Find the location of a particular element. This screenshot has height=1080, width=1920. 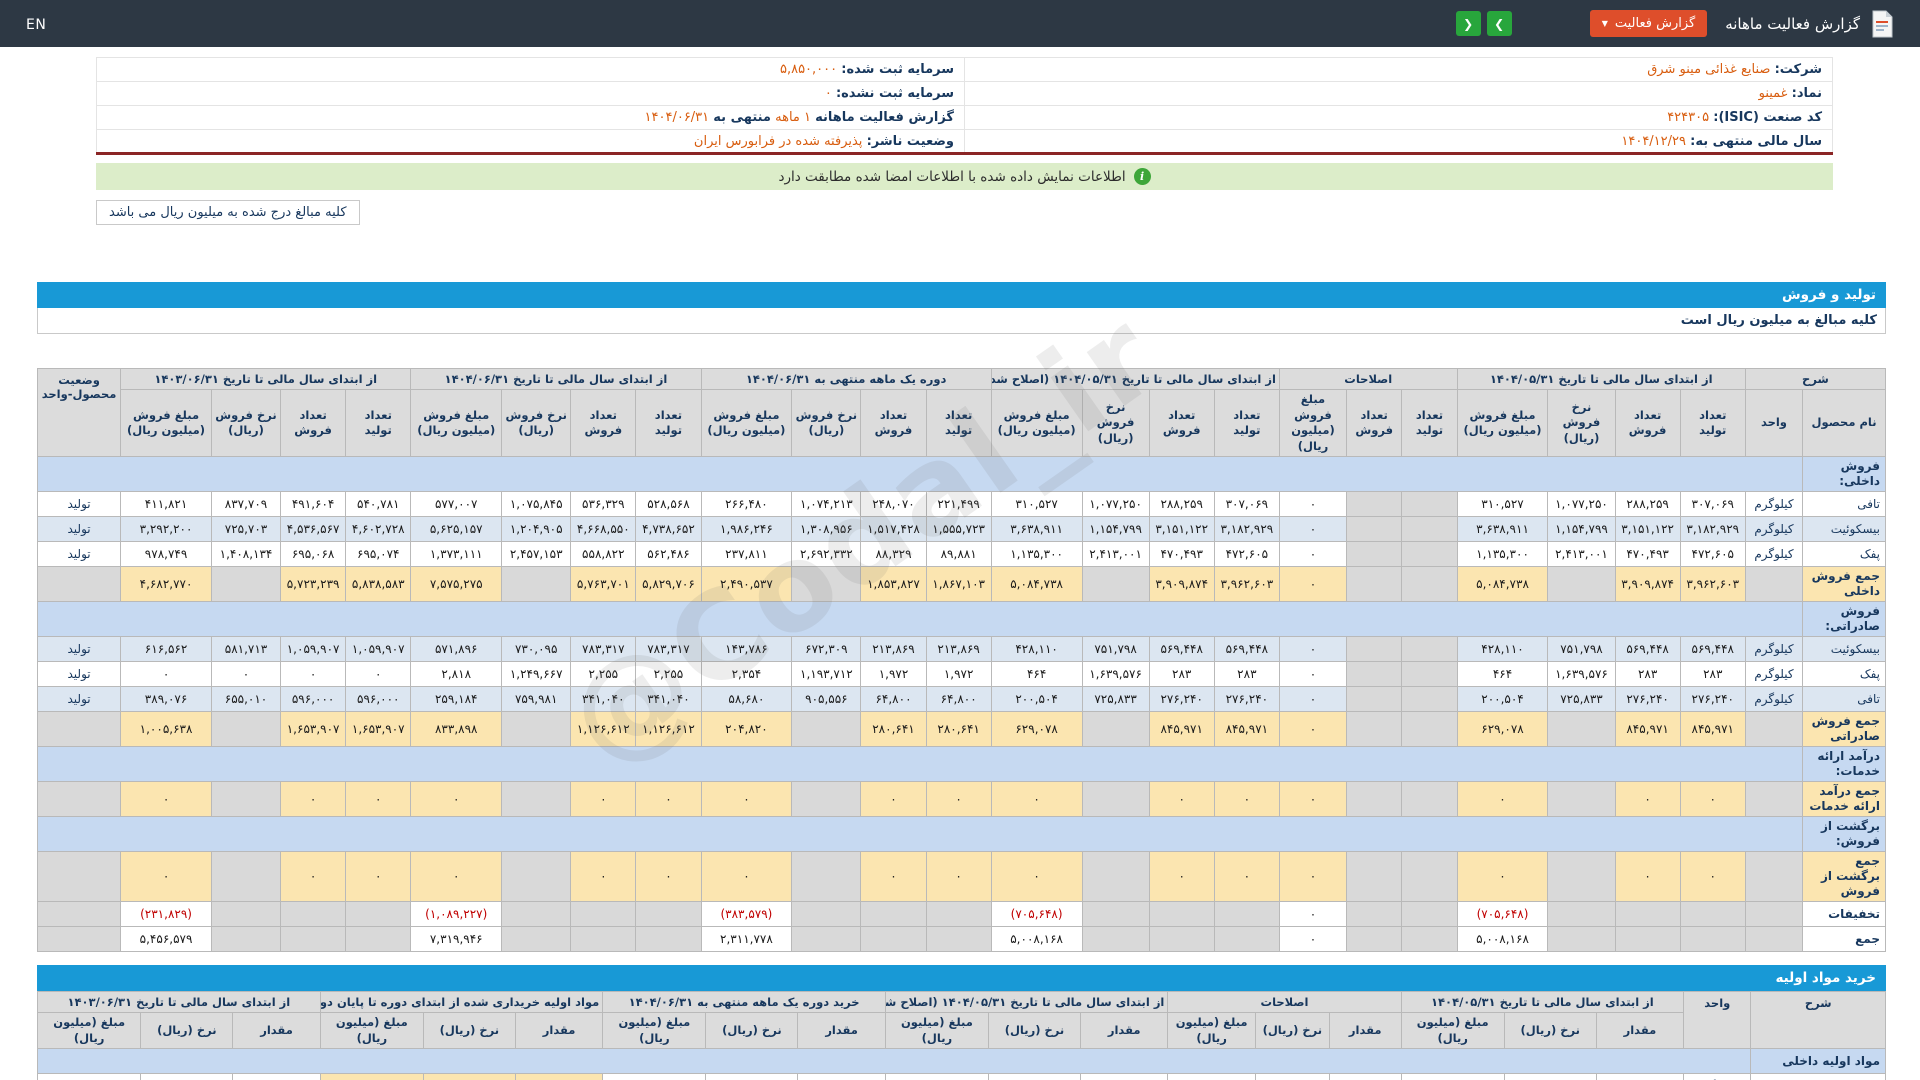

company-name-link: صنایع غذائی مینو شرق is located at coordinates (1708, 69).